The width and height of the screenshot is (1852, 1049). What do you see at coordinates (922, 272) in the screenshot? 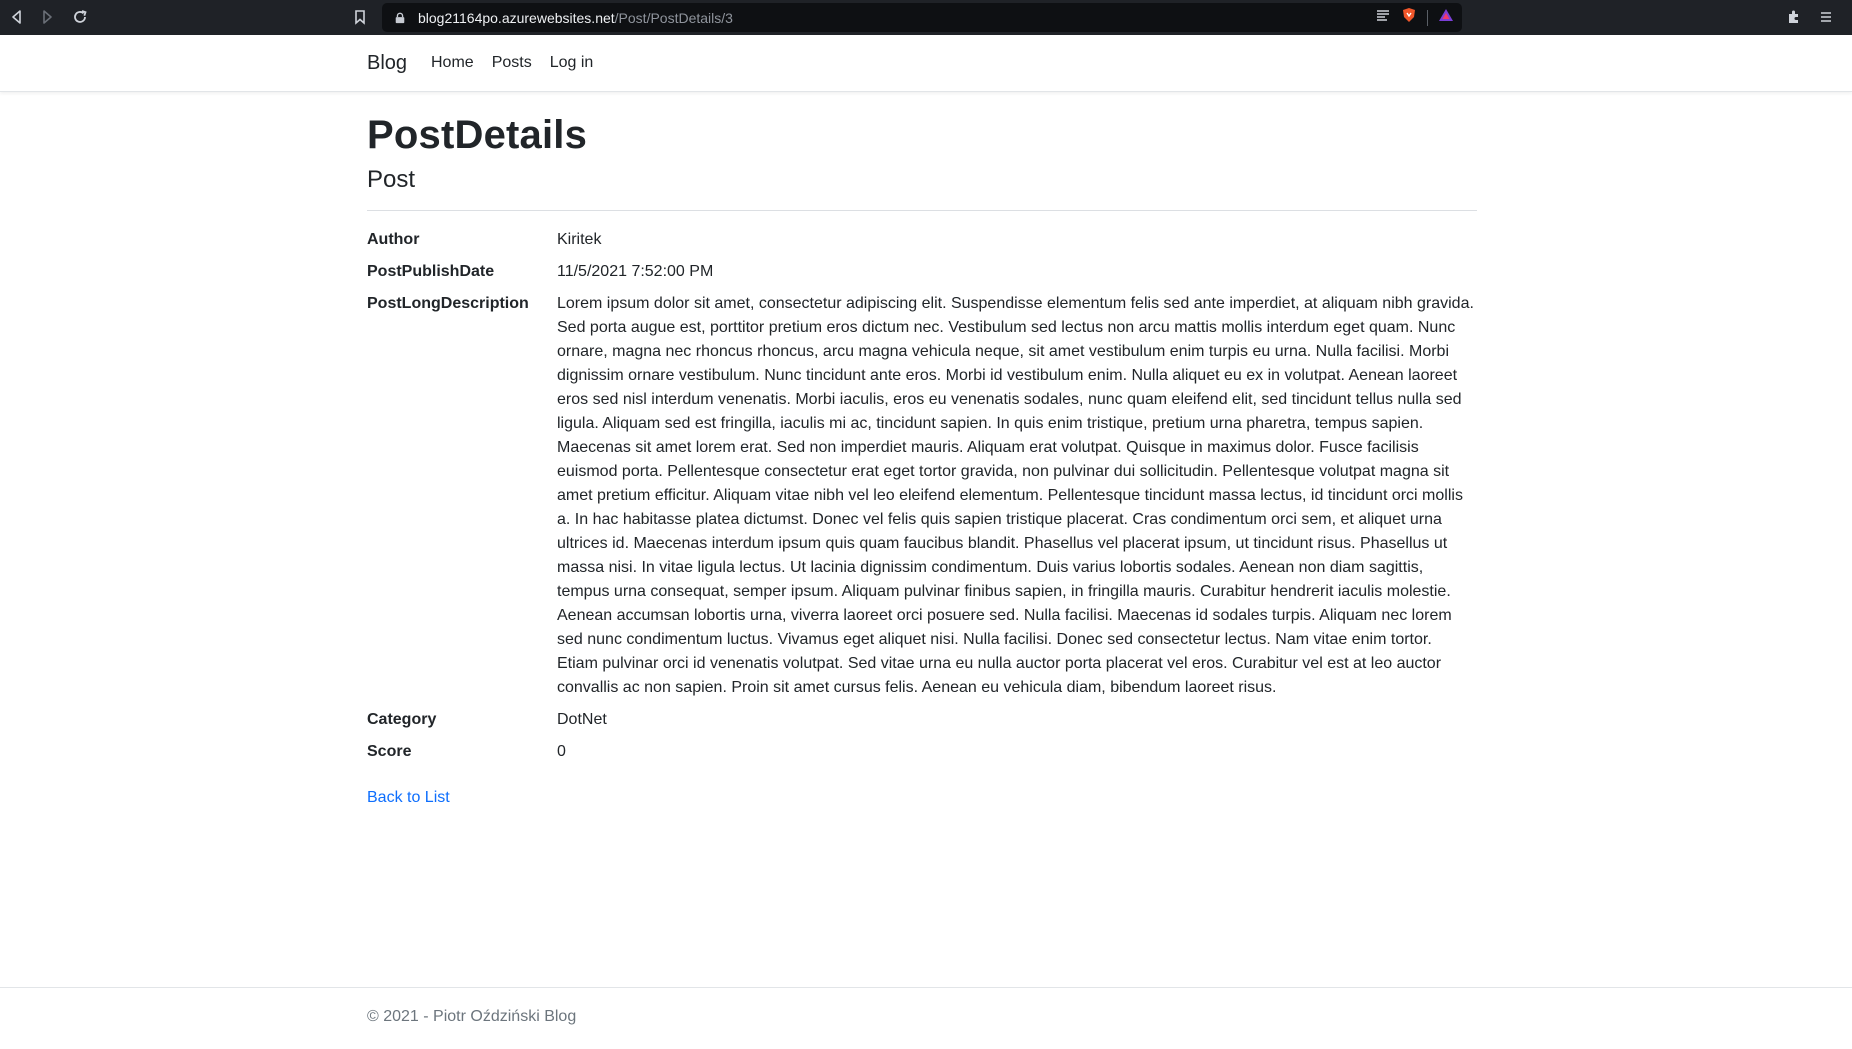
I see `detail-row-publish-date: PostPublishDate 11/5/2021 7:52:00 PM` at bounding box center [922, 272].